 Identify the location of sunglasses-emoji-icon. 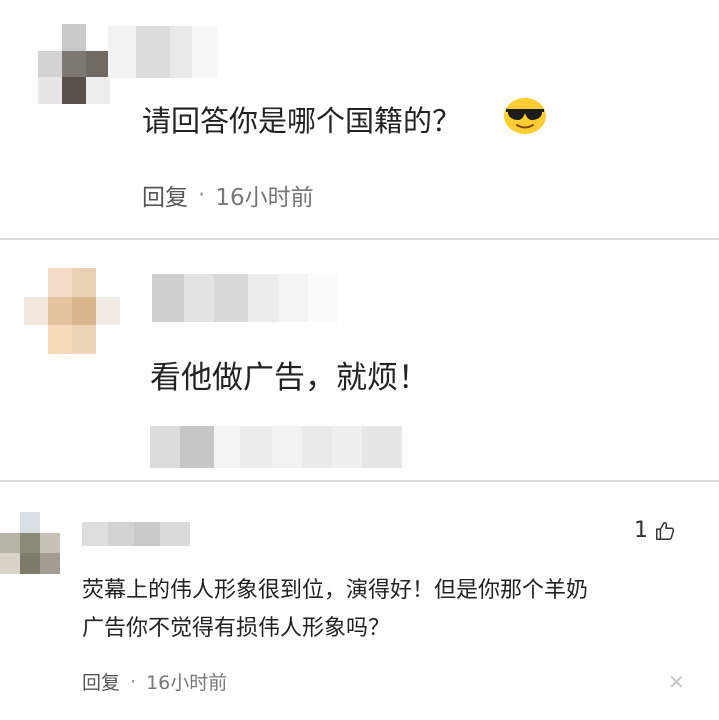
(525, 116).